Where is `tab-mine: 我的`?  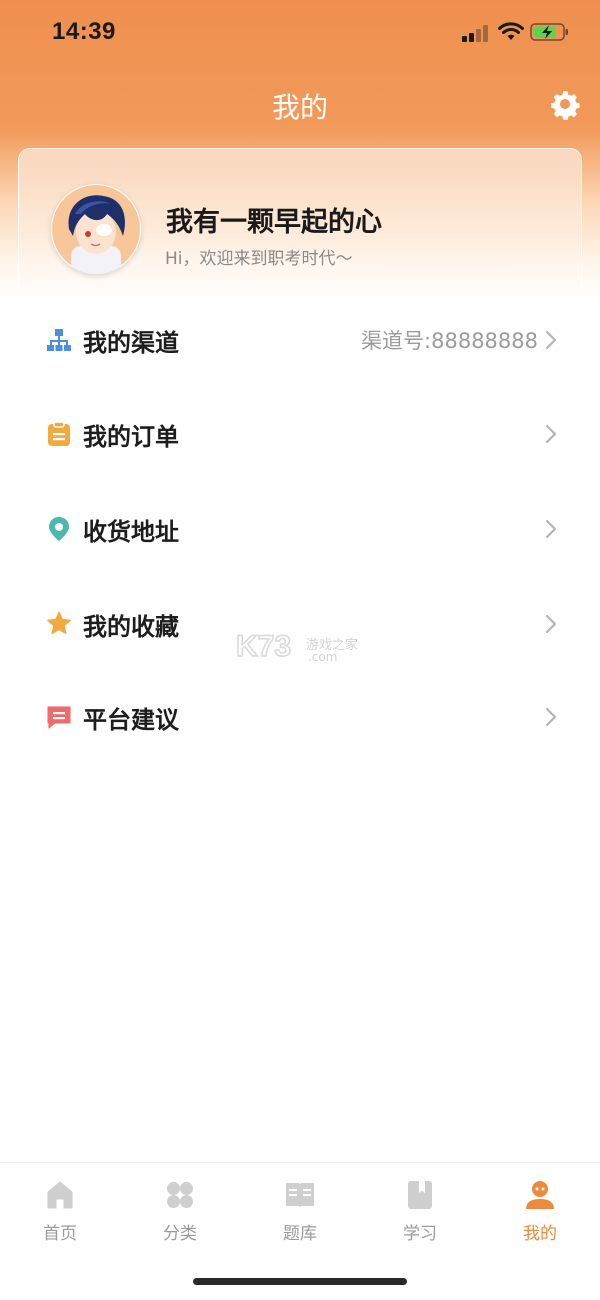
tab-mine: 我的 is located at coordinates (540, 1215).